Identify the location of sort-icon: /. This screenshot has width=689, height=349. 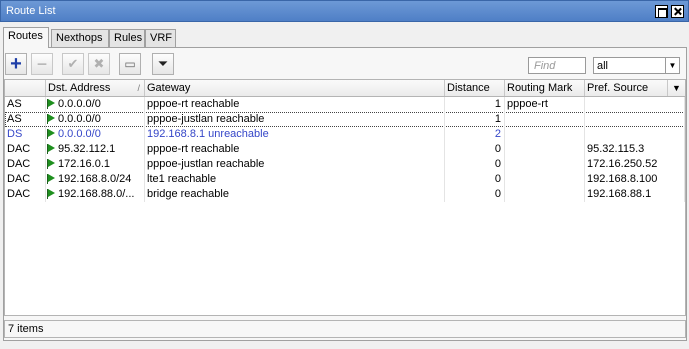
(138, 88).